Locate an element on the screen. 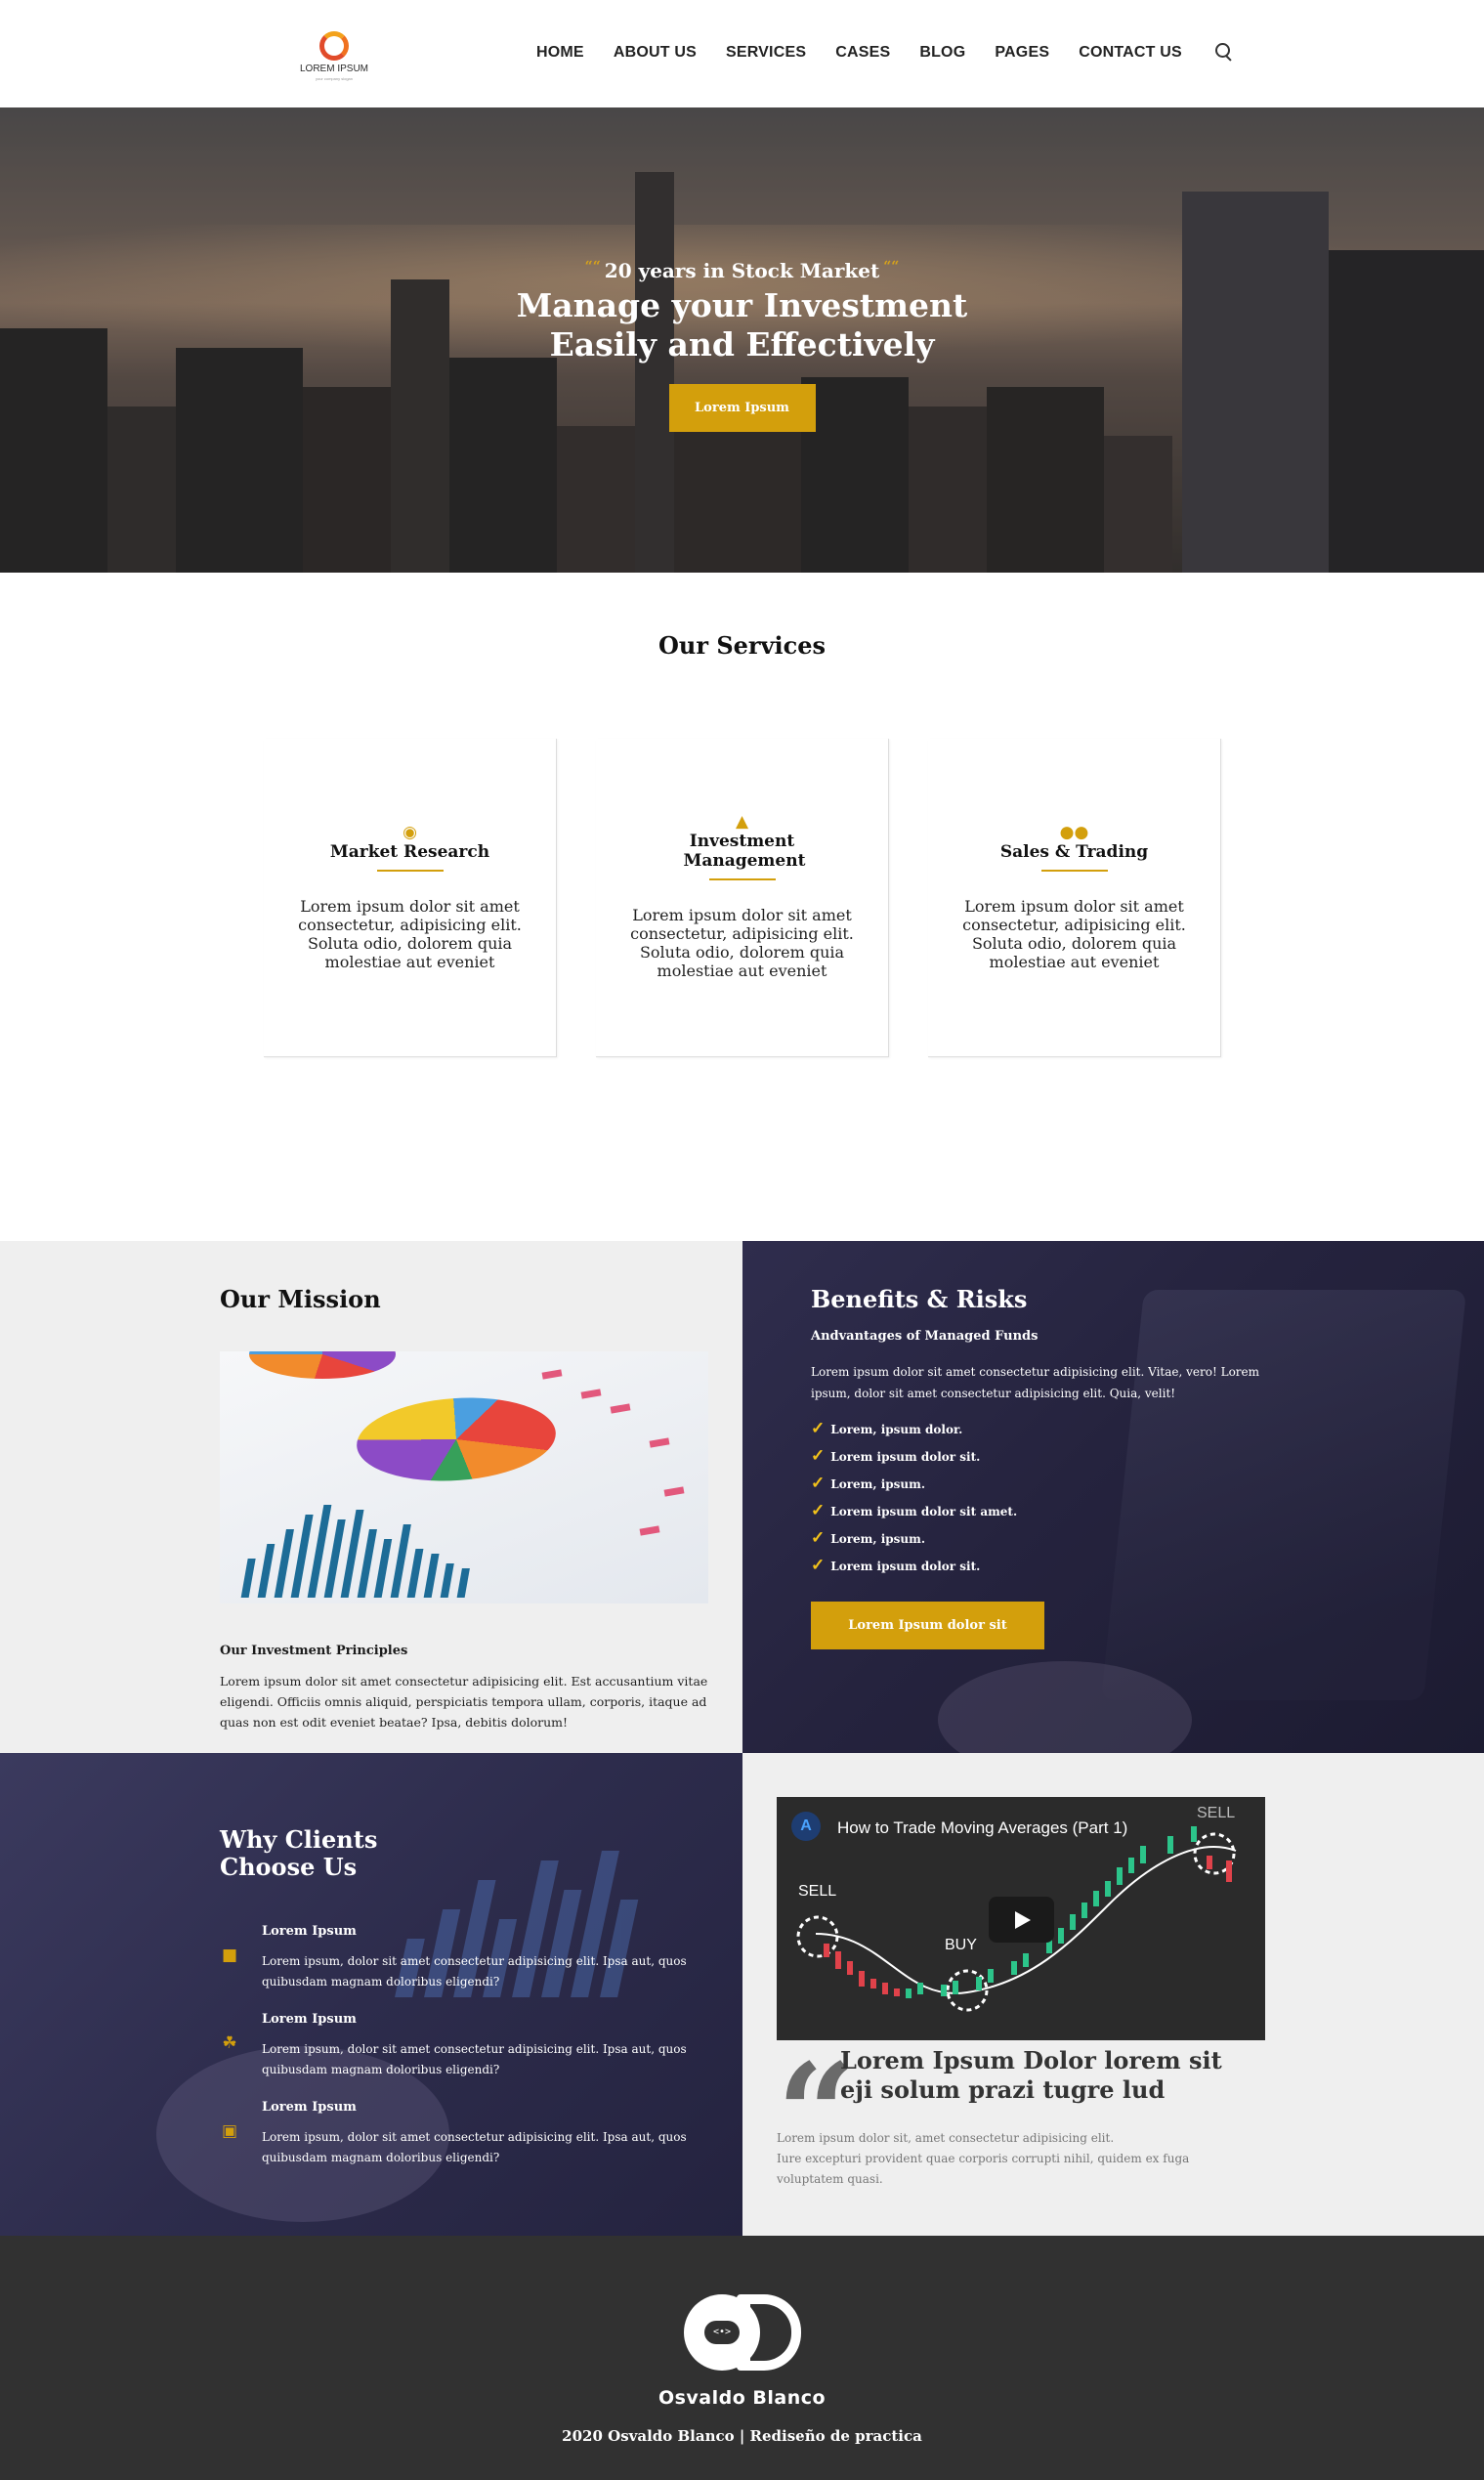 The height and width of the screenshot is (2480, 1484). footer-logo is located at coordinates (743, 2332).